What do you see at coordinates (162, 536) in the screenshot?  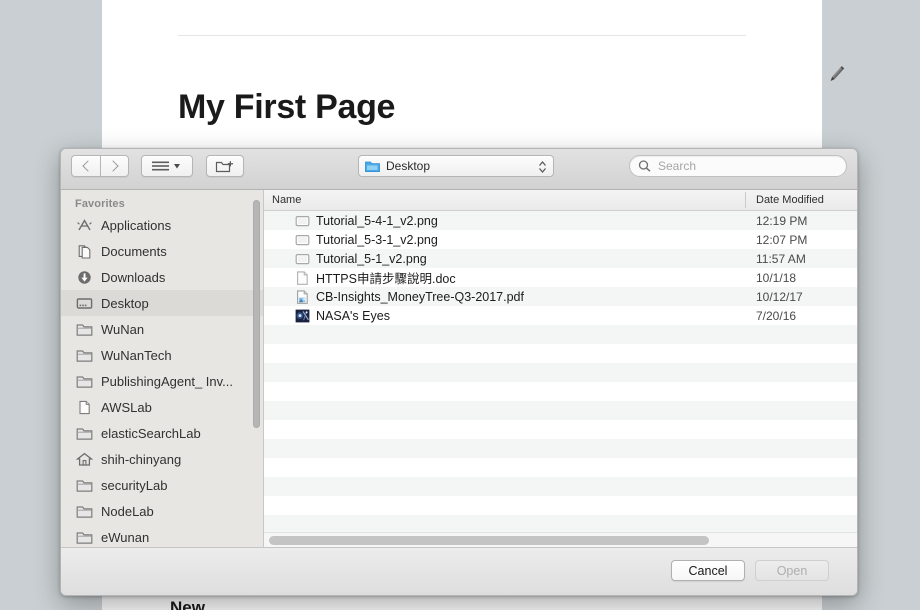 I see `sidebar-item-ewunan: eWunan` at bounding box center [162, 536].